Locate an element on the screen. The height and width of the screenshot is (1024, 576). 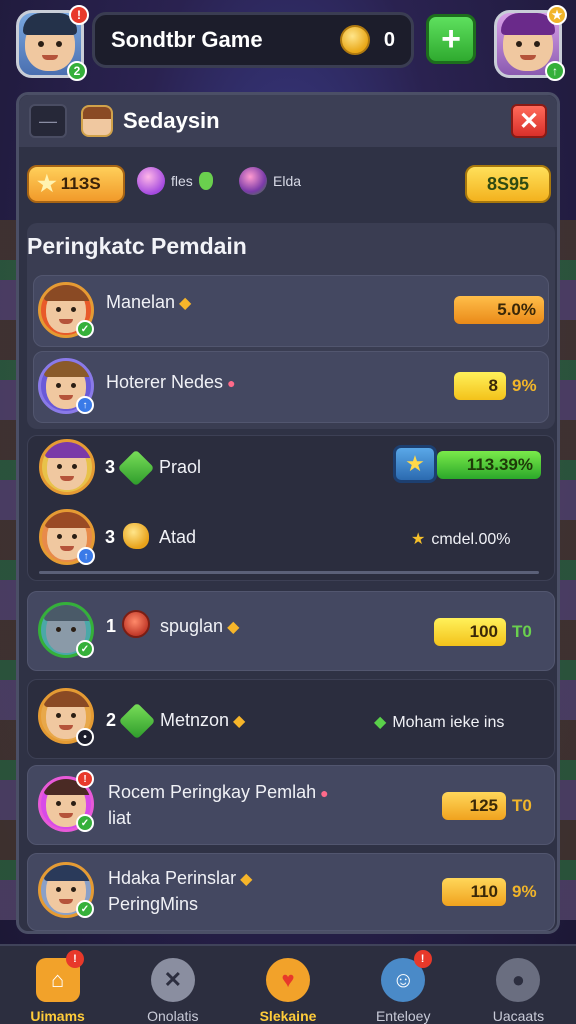
player-face is located at coordinates (50, 42).